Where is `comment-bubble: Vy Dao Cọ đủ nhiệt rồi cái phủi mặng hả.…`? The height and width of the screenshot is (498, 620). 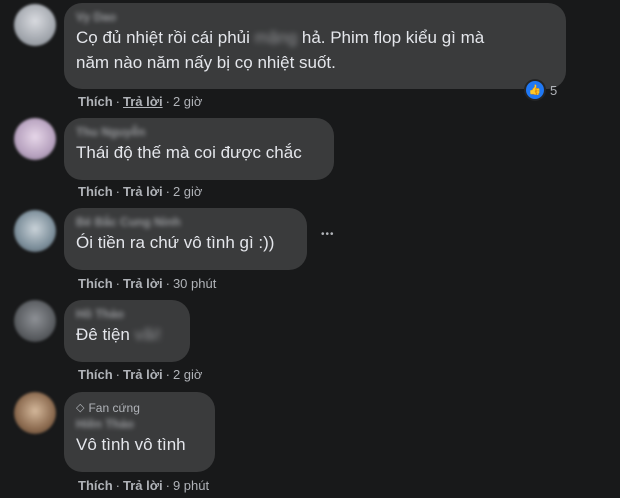
comment-bubble: Vy Dao Cọ đủ nhiệt rồi cái phủi mặng hả.… is located at coordinates (315, 46).